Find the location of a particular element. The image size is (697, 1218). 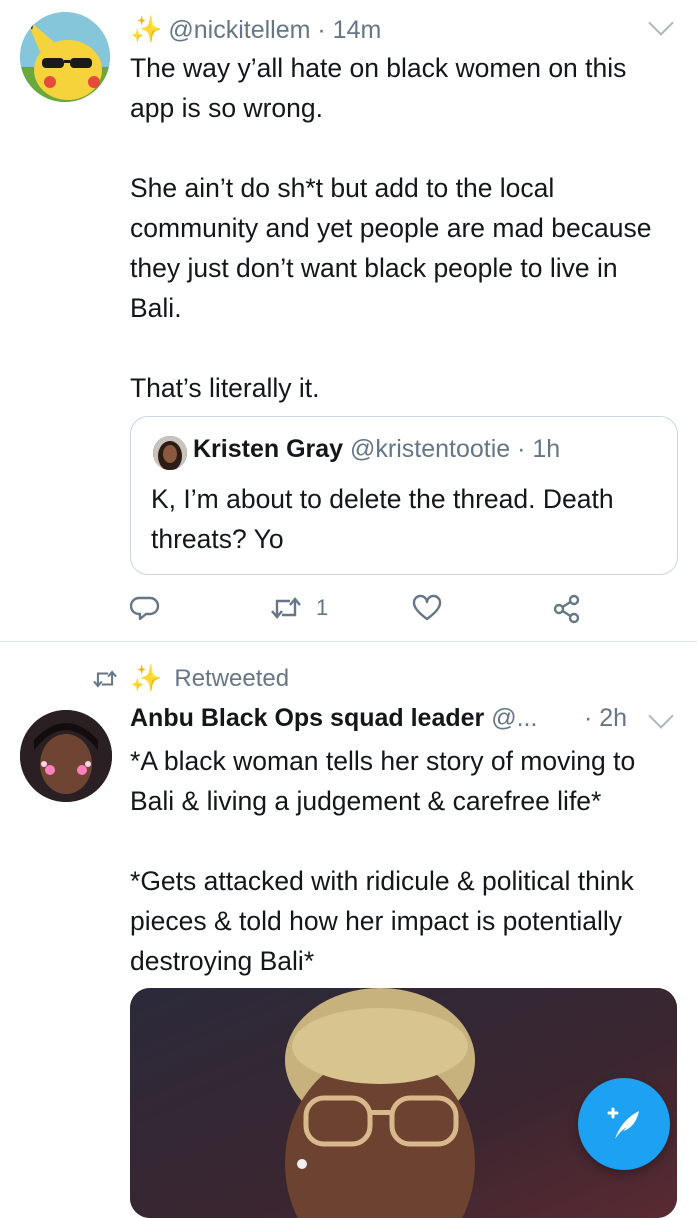

like-button is located at coordinates (427, 608).